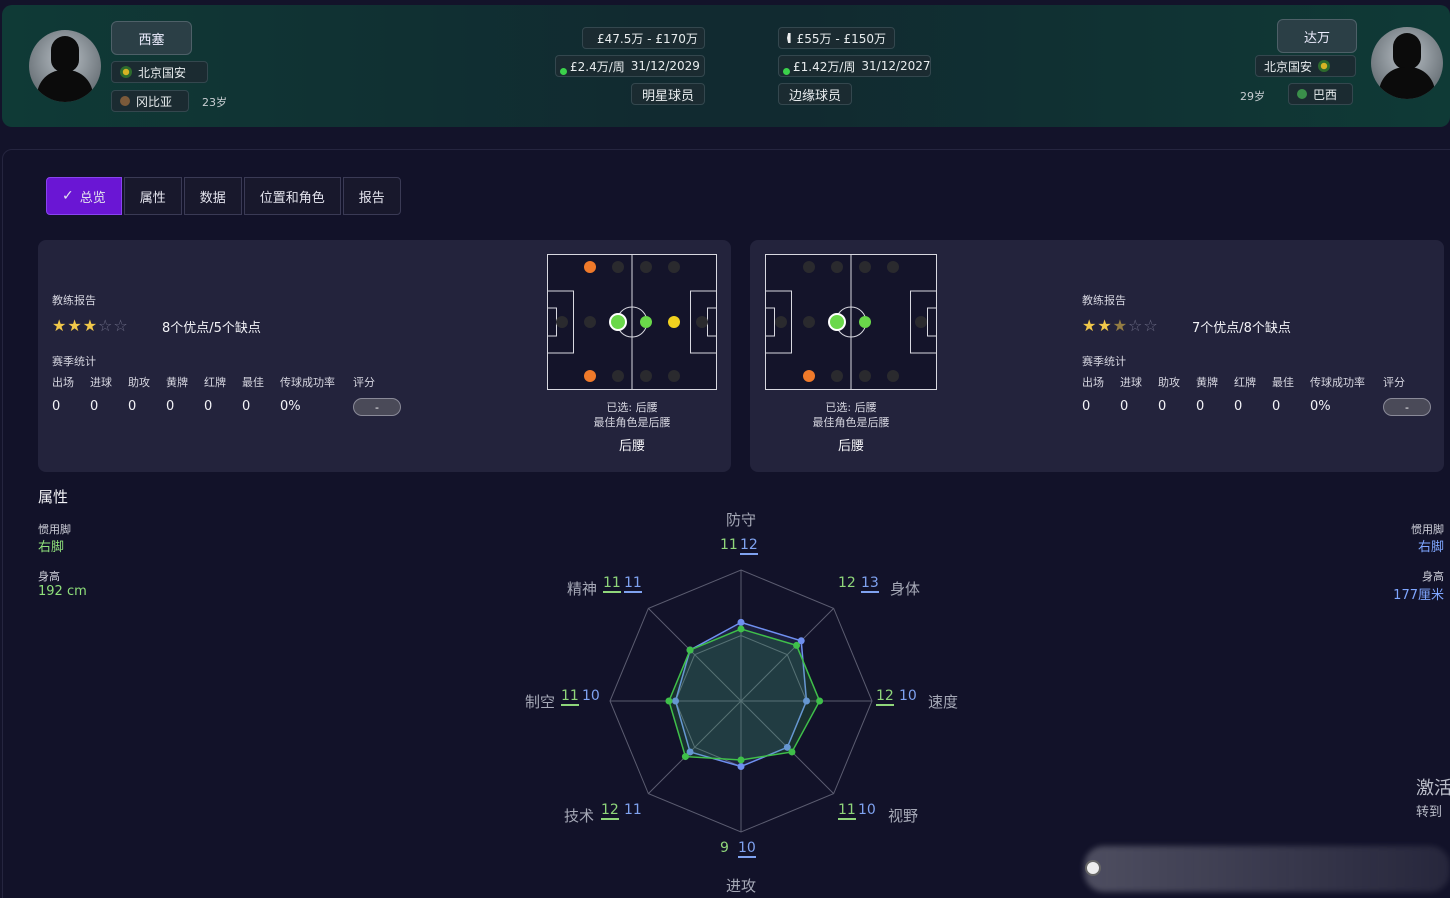 Image resolution: width=1450 pixels, height=898 pixels. Describe the element at coordinates (51, 547) in the screenshot. I see `left-preferred-foot: 右脚` at that location.